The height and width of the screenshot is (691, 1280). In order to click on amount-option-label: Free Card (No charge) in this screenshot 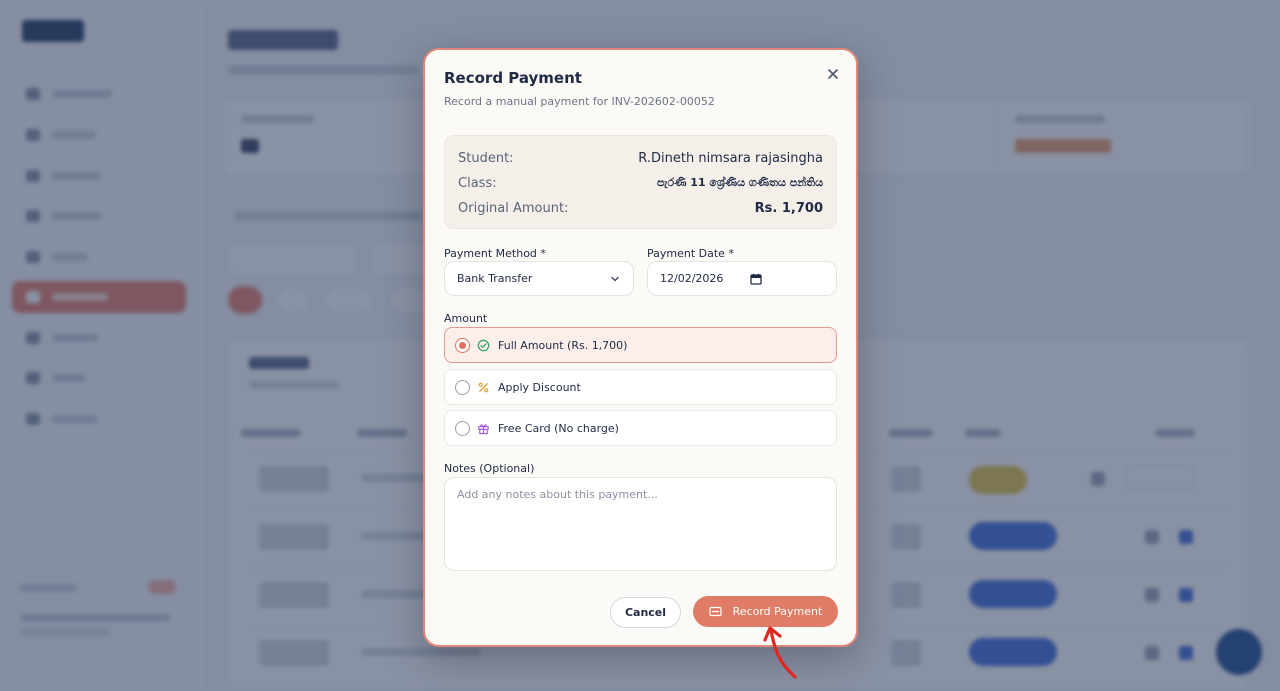, I will do `click(558, 428)`.